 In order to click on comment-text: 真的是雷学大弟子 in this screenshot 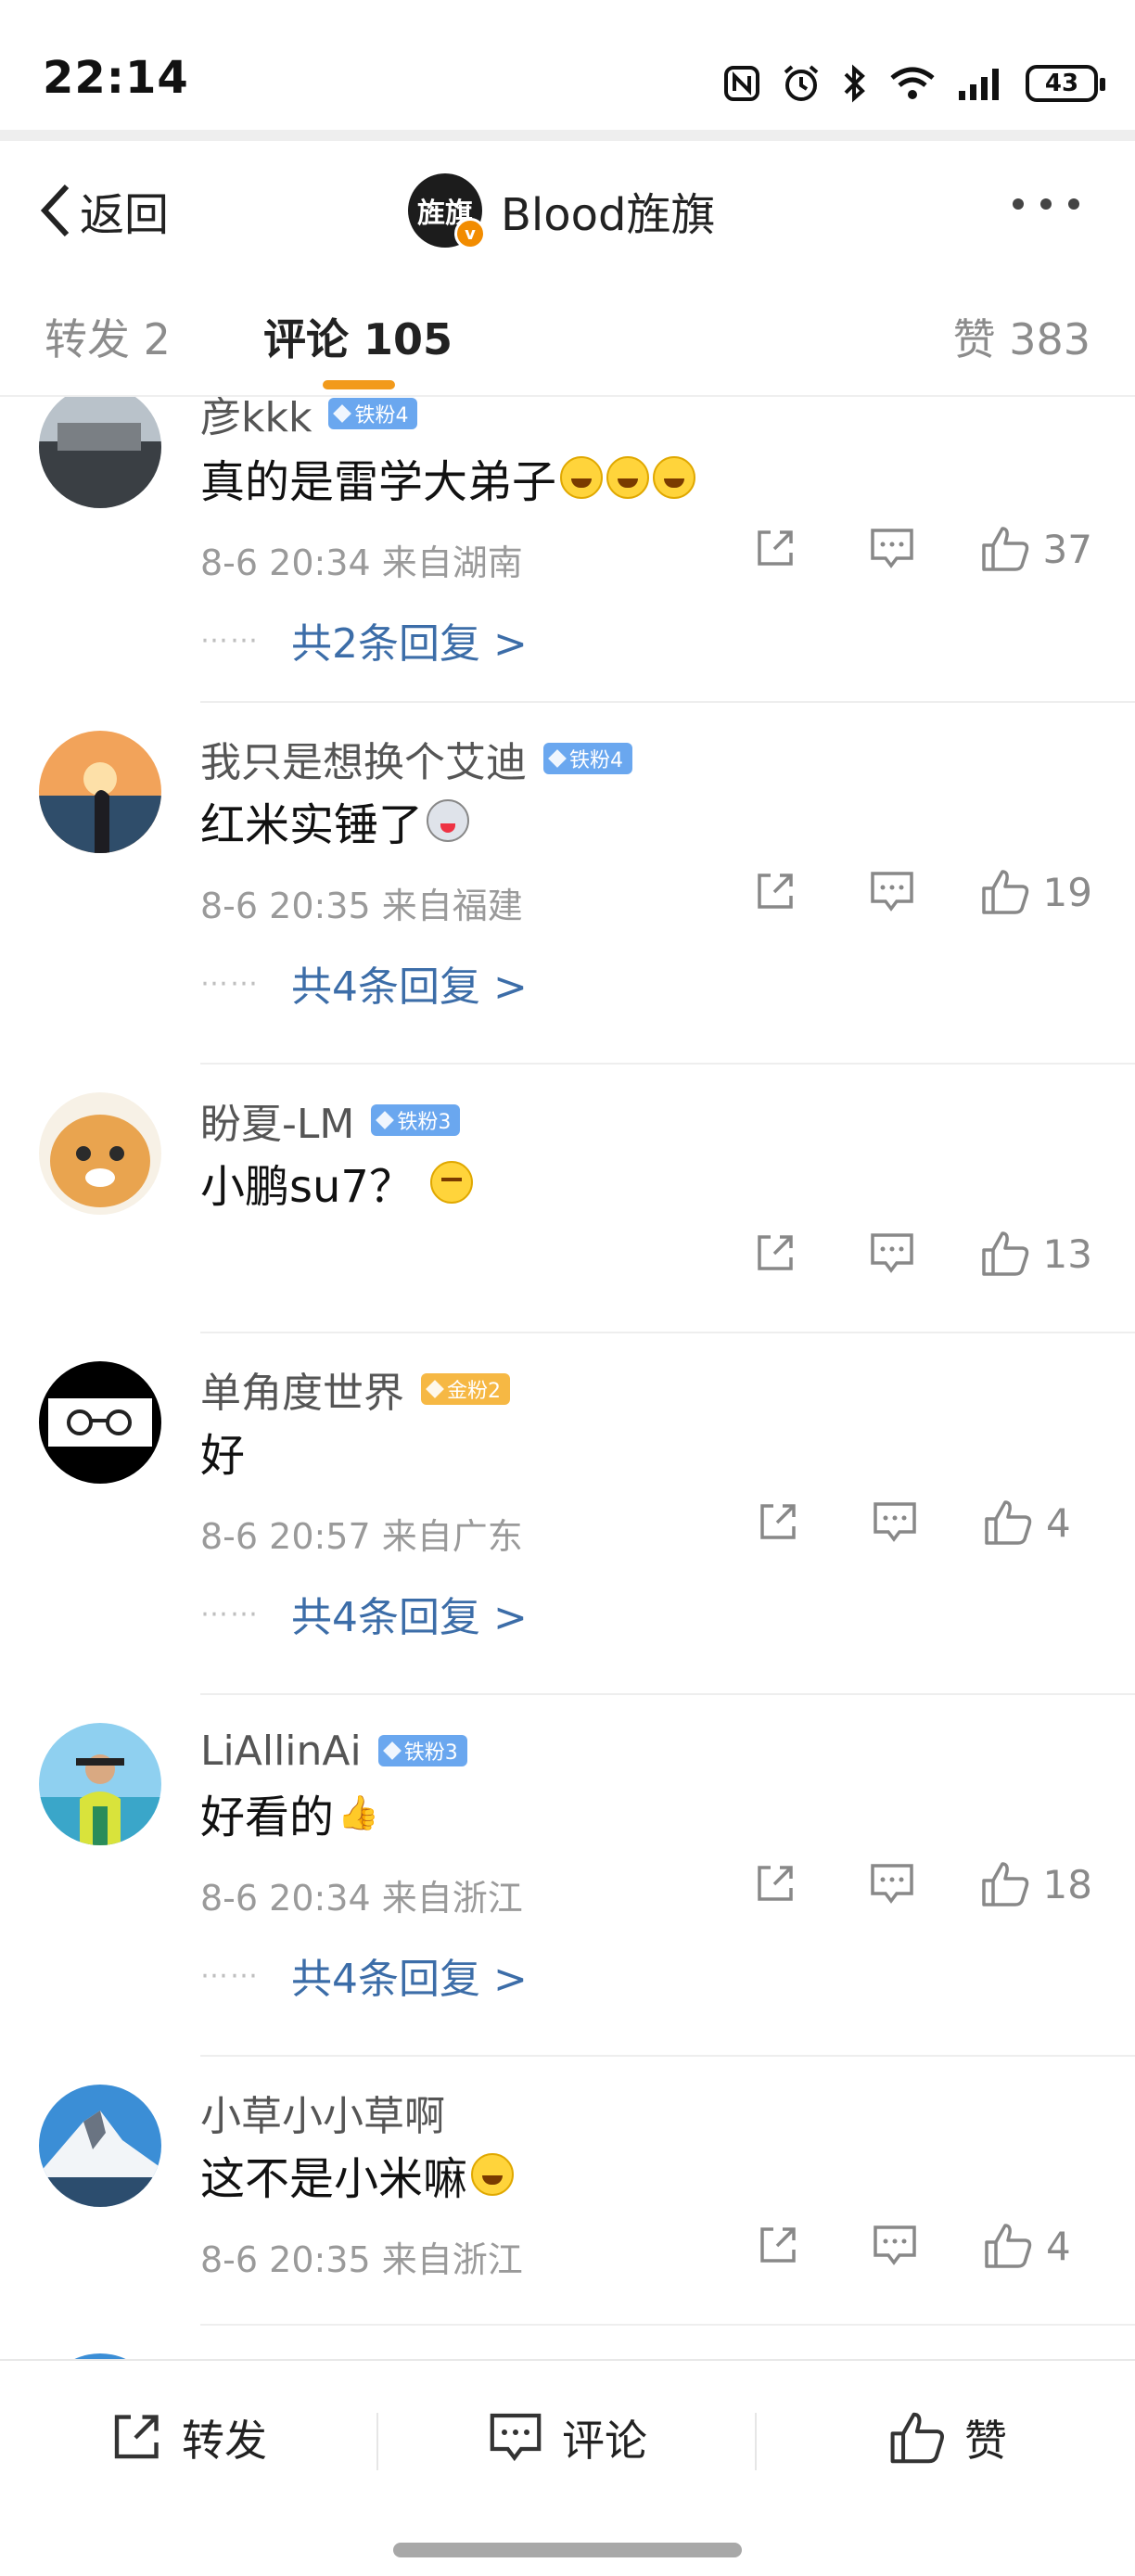, I will do `click(448, 478)`.